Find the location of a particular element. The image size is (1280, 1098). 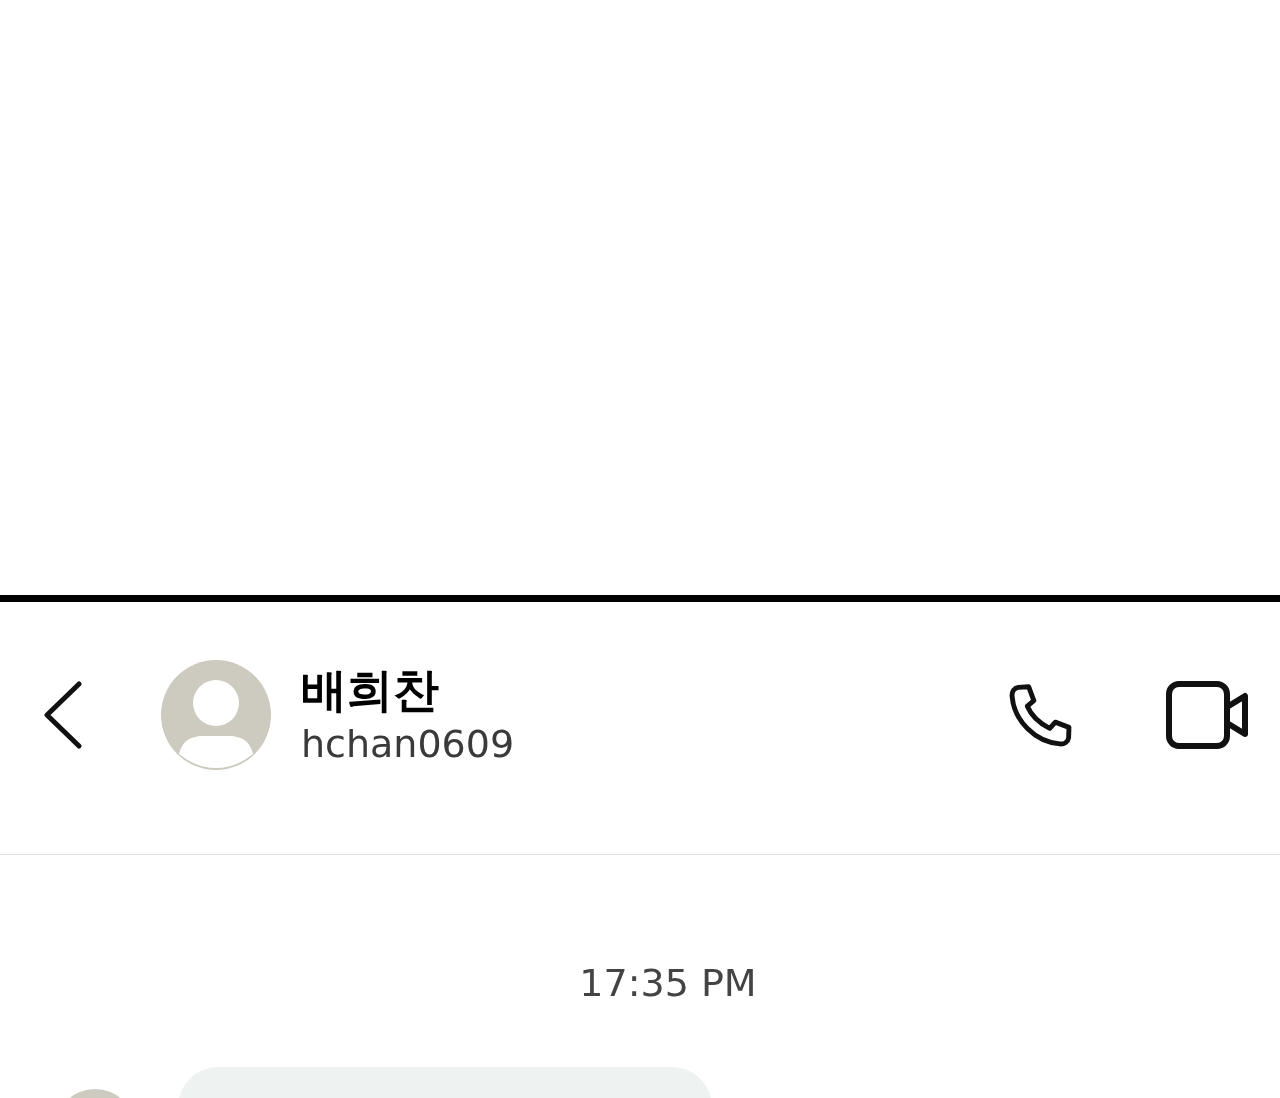

back-button is located at coordinates (63, 715).